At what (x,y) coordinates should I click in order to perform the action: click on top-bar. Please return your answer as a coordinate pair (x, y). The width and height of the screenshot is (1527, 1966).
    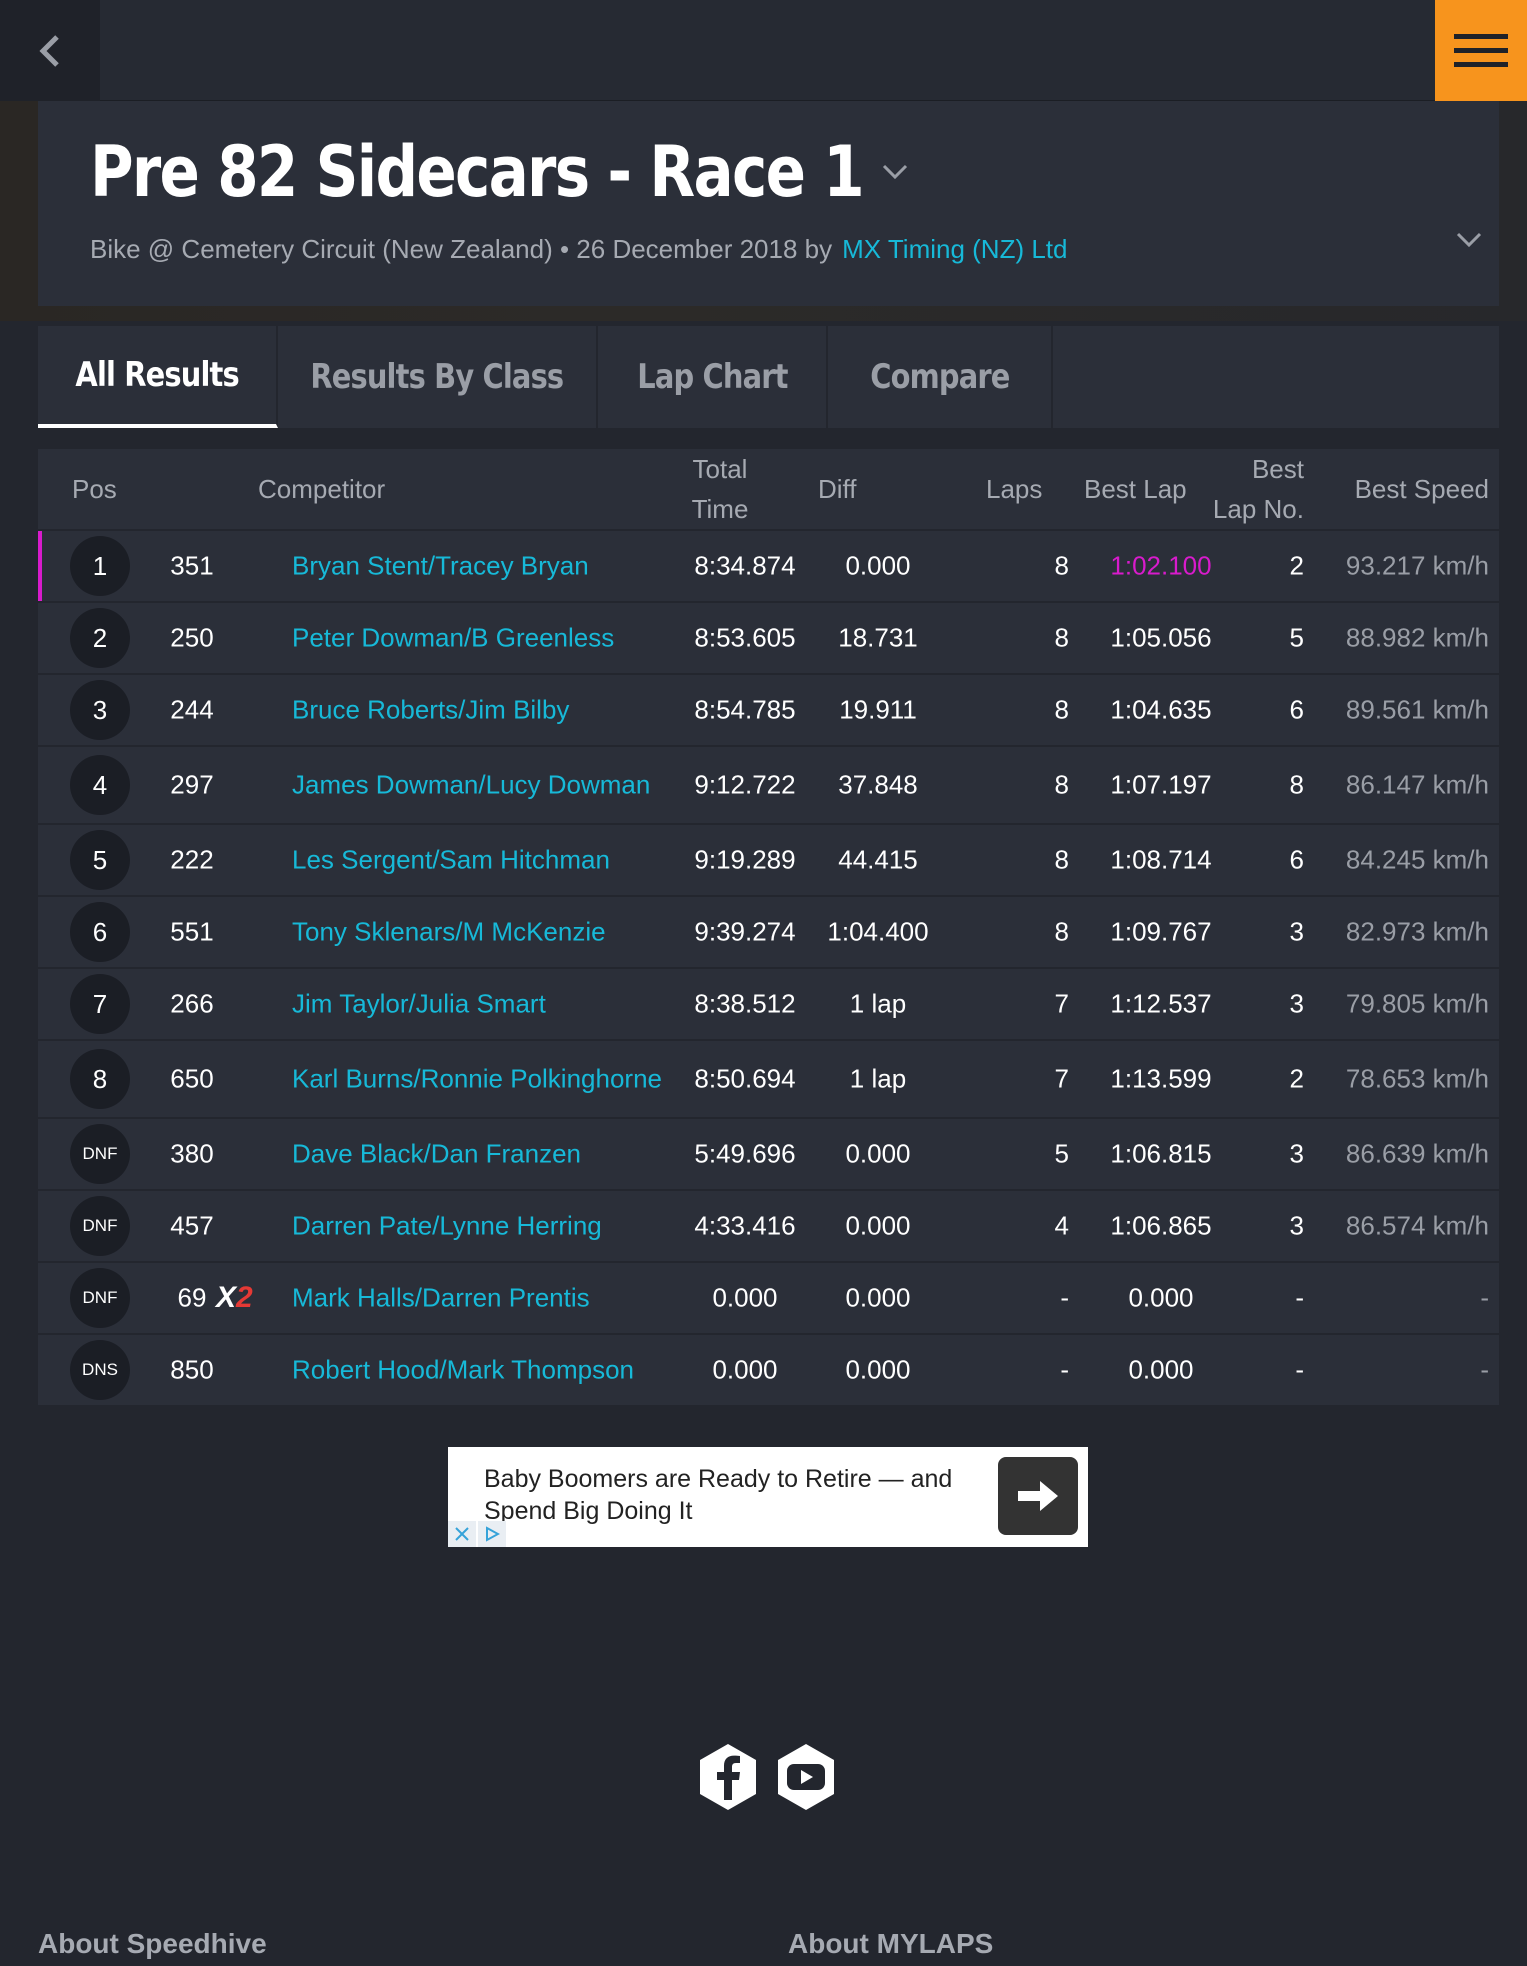
    Looking at the image, I should click on (763, 50).